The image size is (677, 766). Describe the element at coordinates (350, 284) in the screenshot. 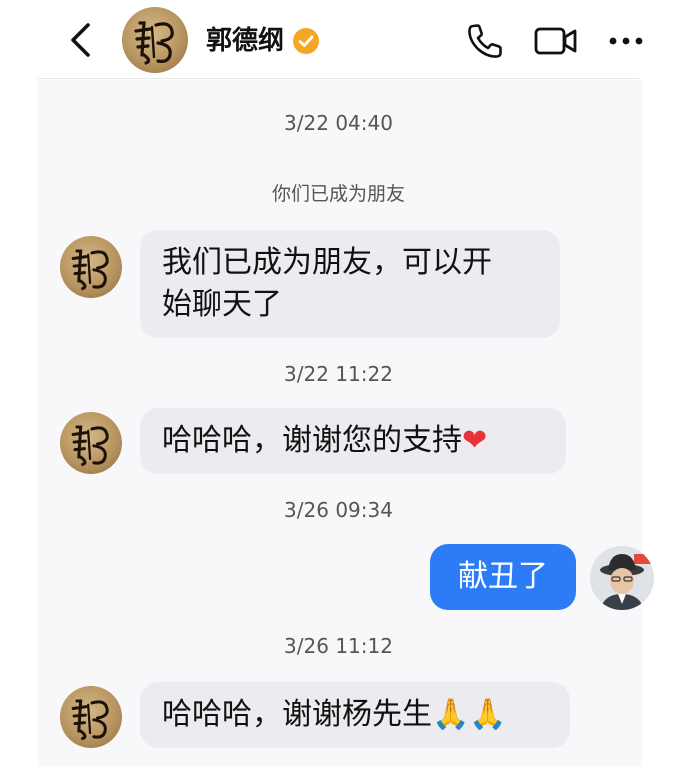

I see `incoming-message-bubble: 我们已成为朋友，可以开 始聊天了` at that location.